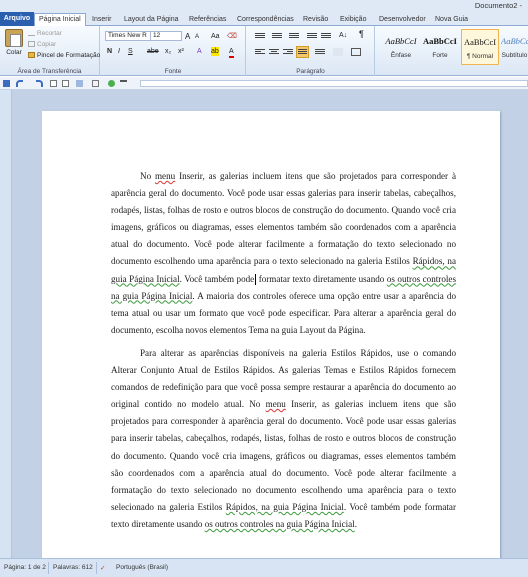 The height and width of the screenshot is (577, 528). What do you see at coordinates (260, 52) in the screenshot?
I see `align-left-icon` at bounding box center [260, 52].